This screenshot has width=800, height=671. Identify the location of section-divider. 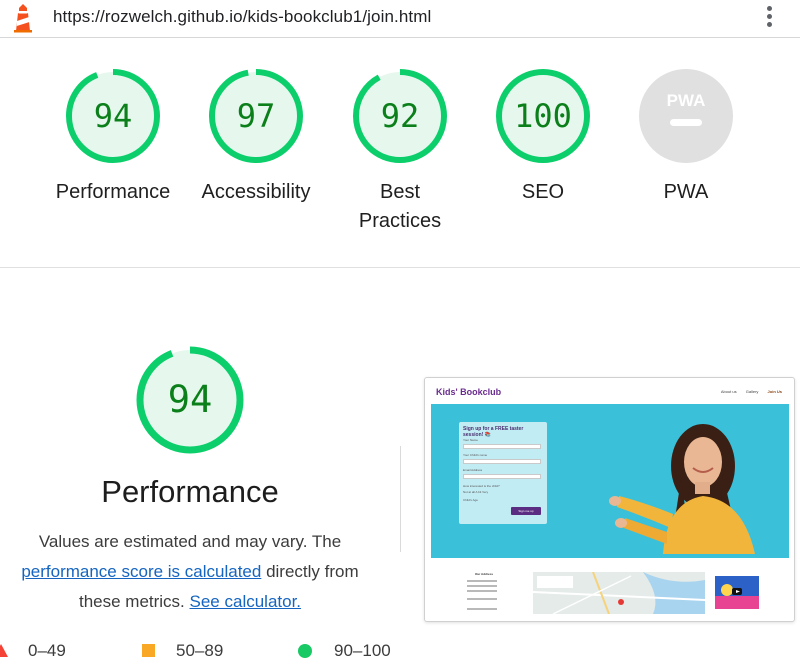
(400, 499).